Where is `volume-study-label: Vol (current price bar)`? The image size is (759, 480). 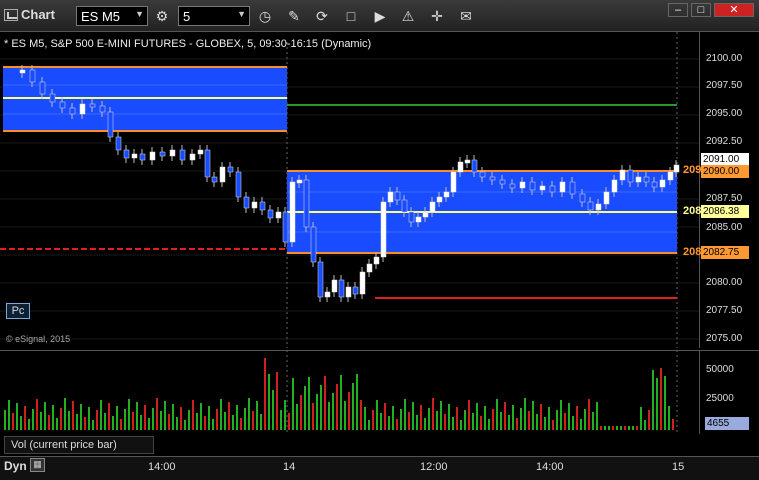
volume-study-label: Vol (current price bar) is located at coordinates (79, 445).